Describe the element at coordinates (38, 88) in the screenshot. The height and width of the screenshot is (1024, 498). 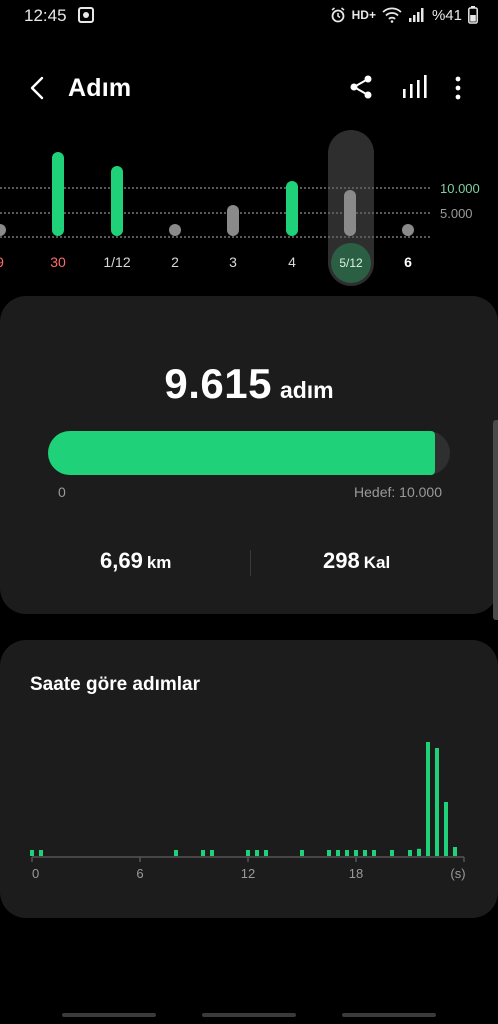
I see `back-icon` at that location.